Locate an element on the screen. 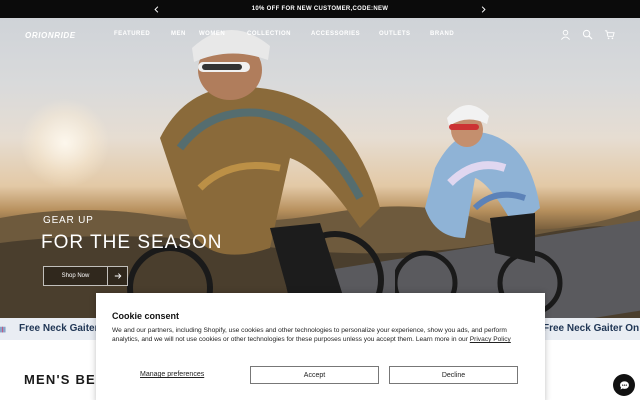 This screenshot has width=640, height=400. hero-headline: FOR THE SEASON is located at coordinates (132, 242).